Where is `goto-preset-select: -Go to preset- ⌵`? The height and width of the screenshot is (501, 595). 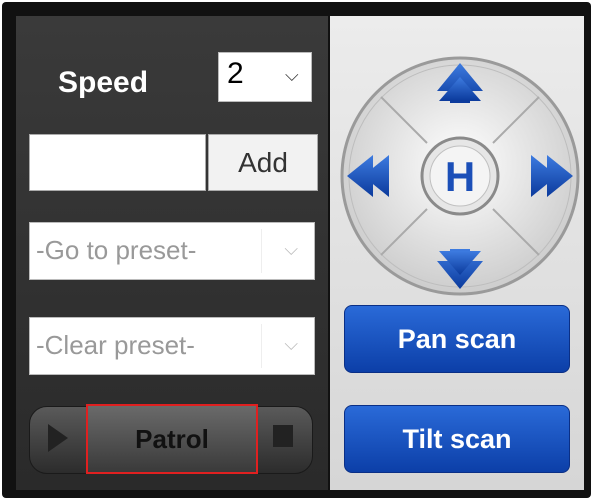 goto-preset-select: -Go to preset- ⌵ is located at coordinates (172, 251).